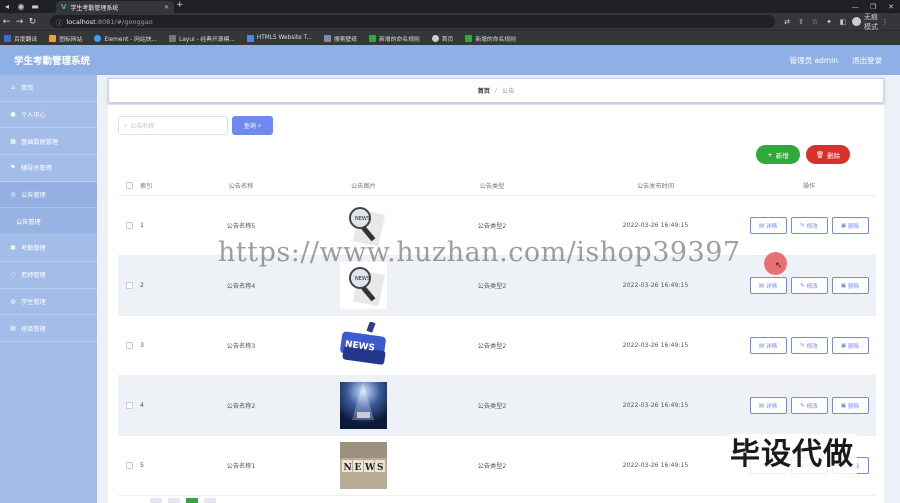 The height and width of the screenshot is (503, 900). Describe the element at coordinates (48, 168) in the screenshot. I see `sidebar-item-counselor: ⚑ 辅导员管理` at that location.